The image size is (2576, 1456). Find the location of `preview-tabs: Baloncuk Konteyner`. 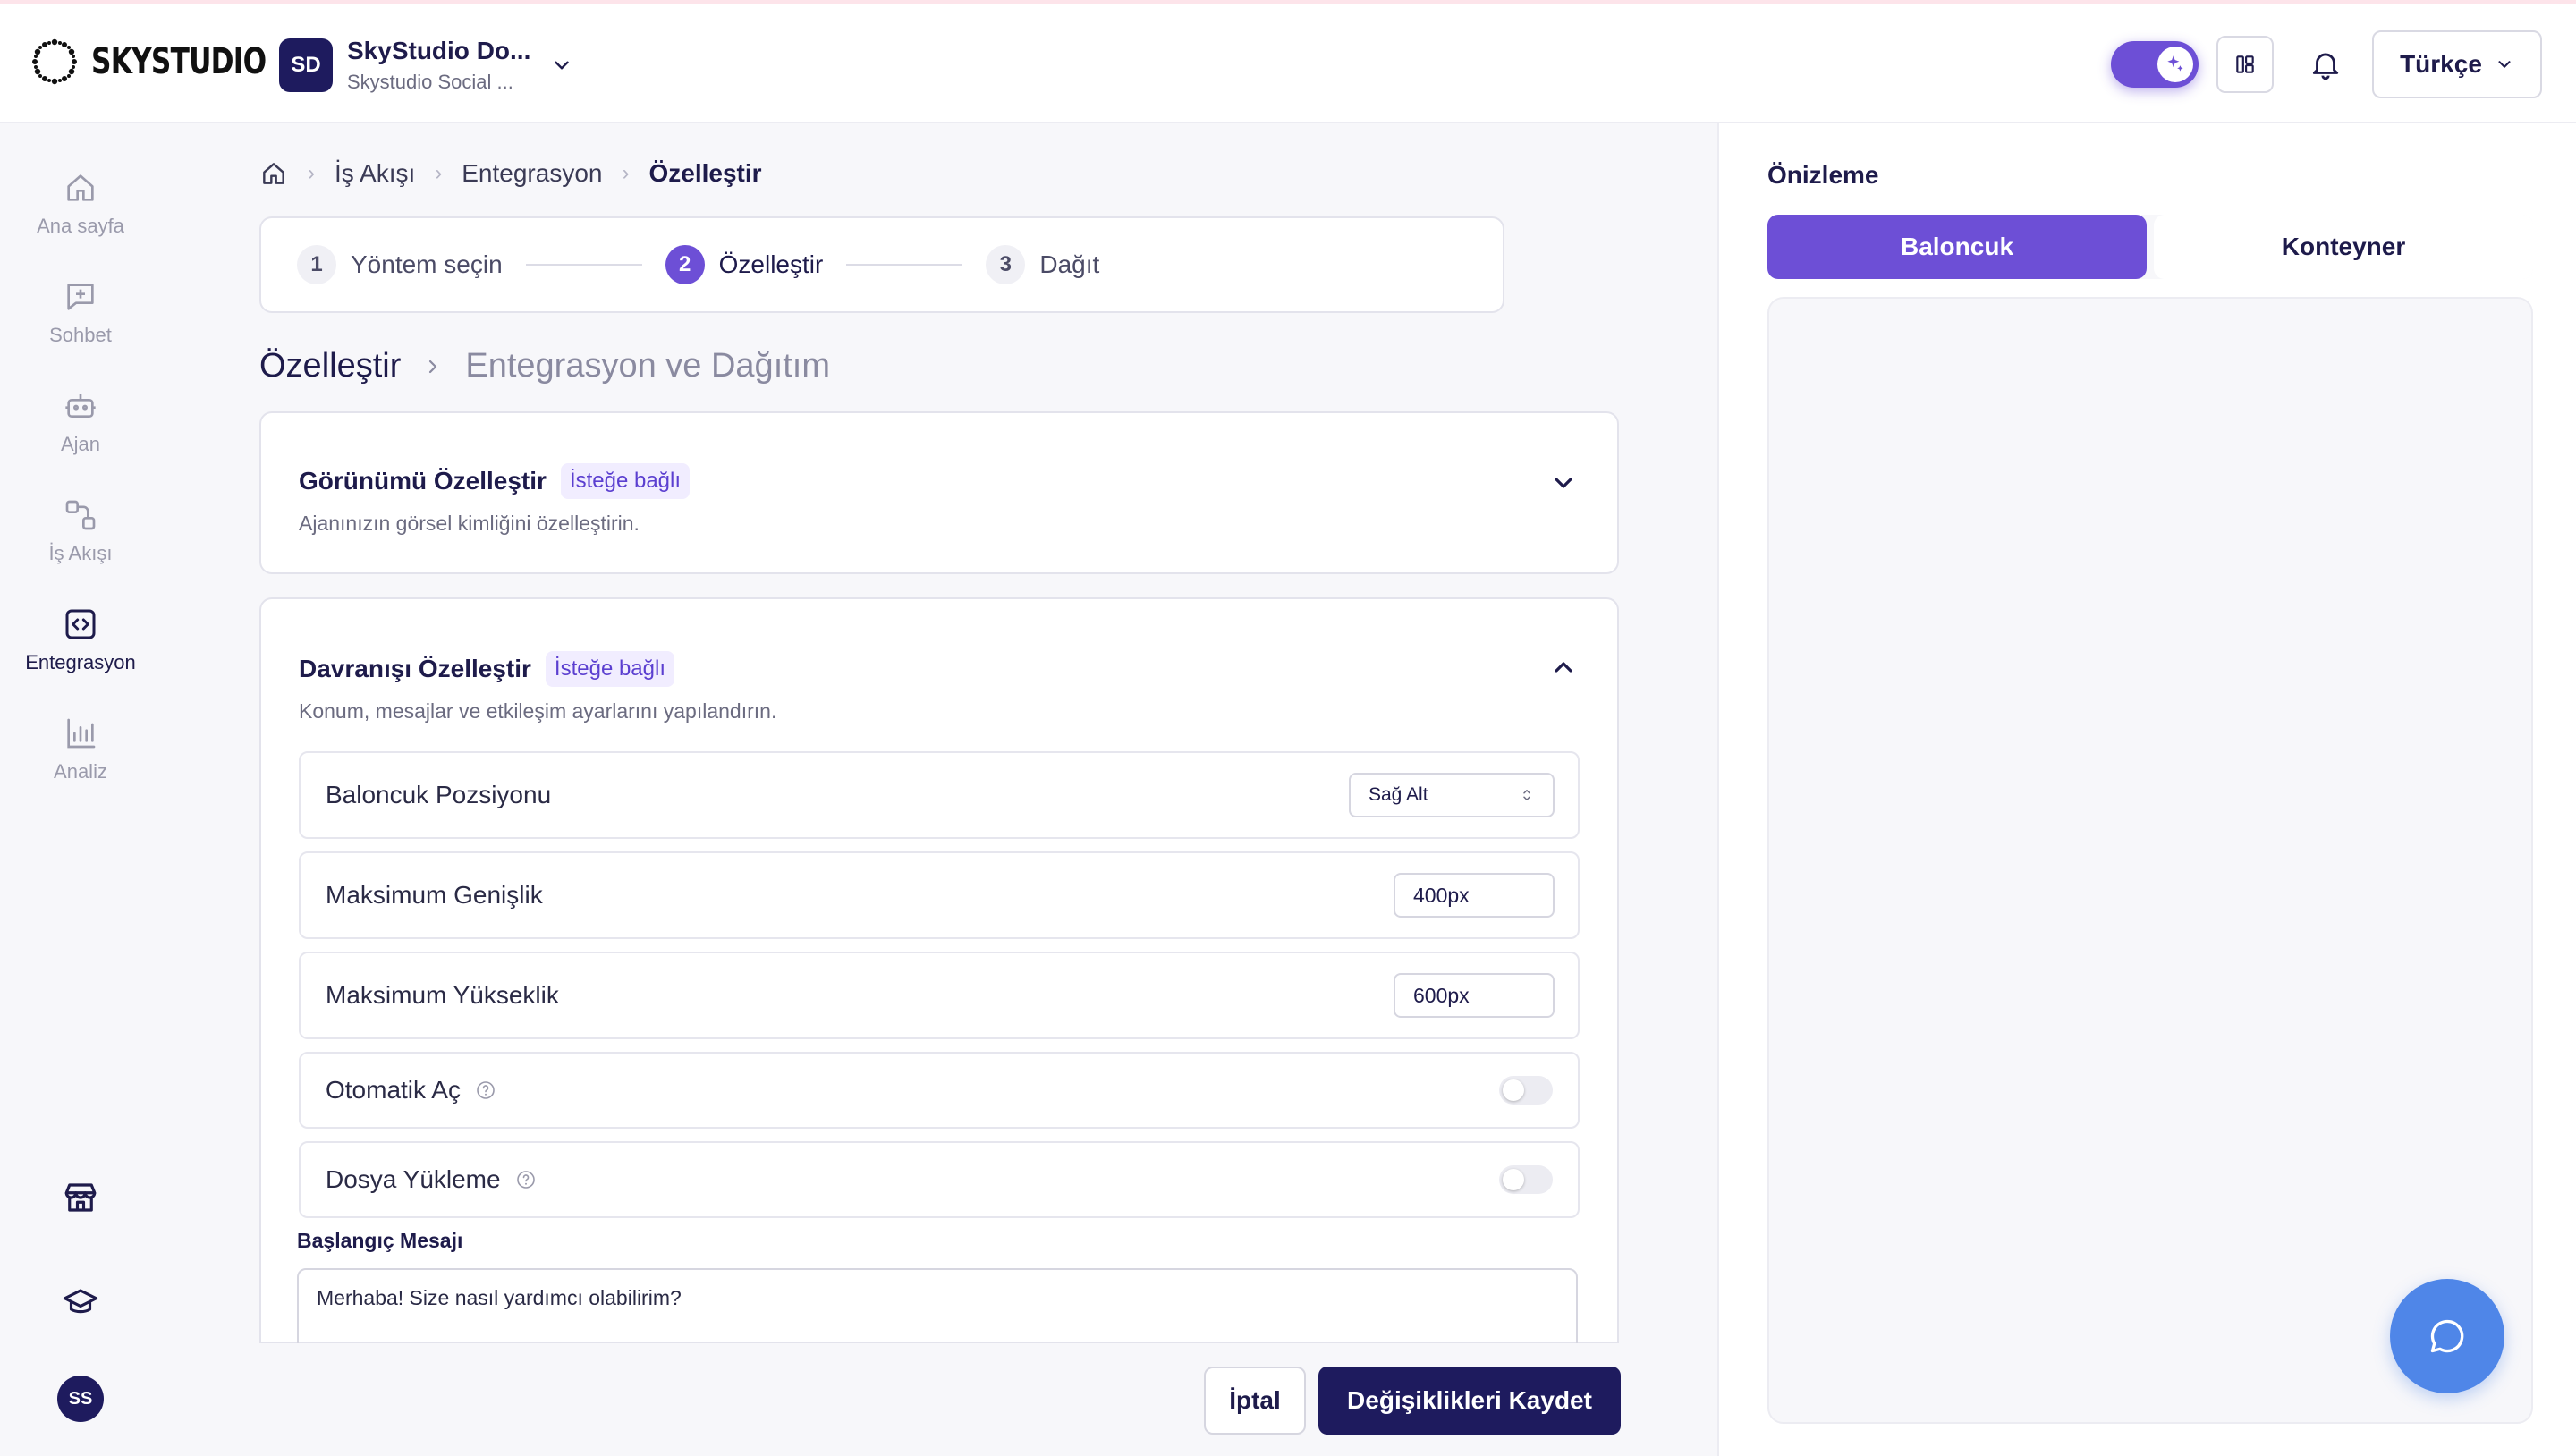

preview-tabs: Baloncuk Konteyner is located at coordinates (2150, 247).